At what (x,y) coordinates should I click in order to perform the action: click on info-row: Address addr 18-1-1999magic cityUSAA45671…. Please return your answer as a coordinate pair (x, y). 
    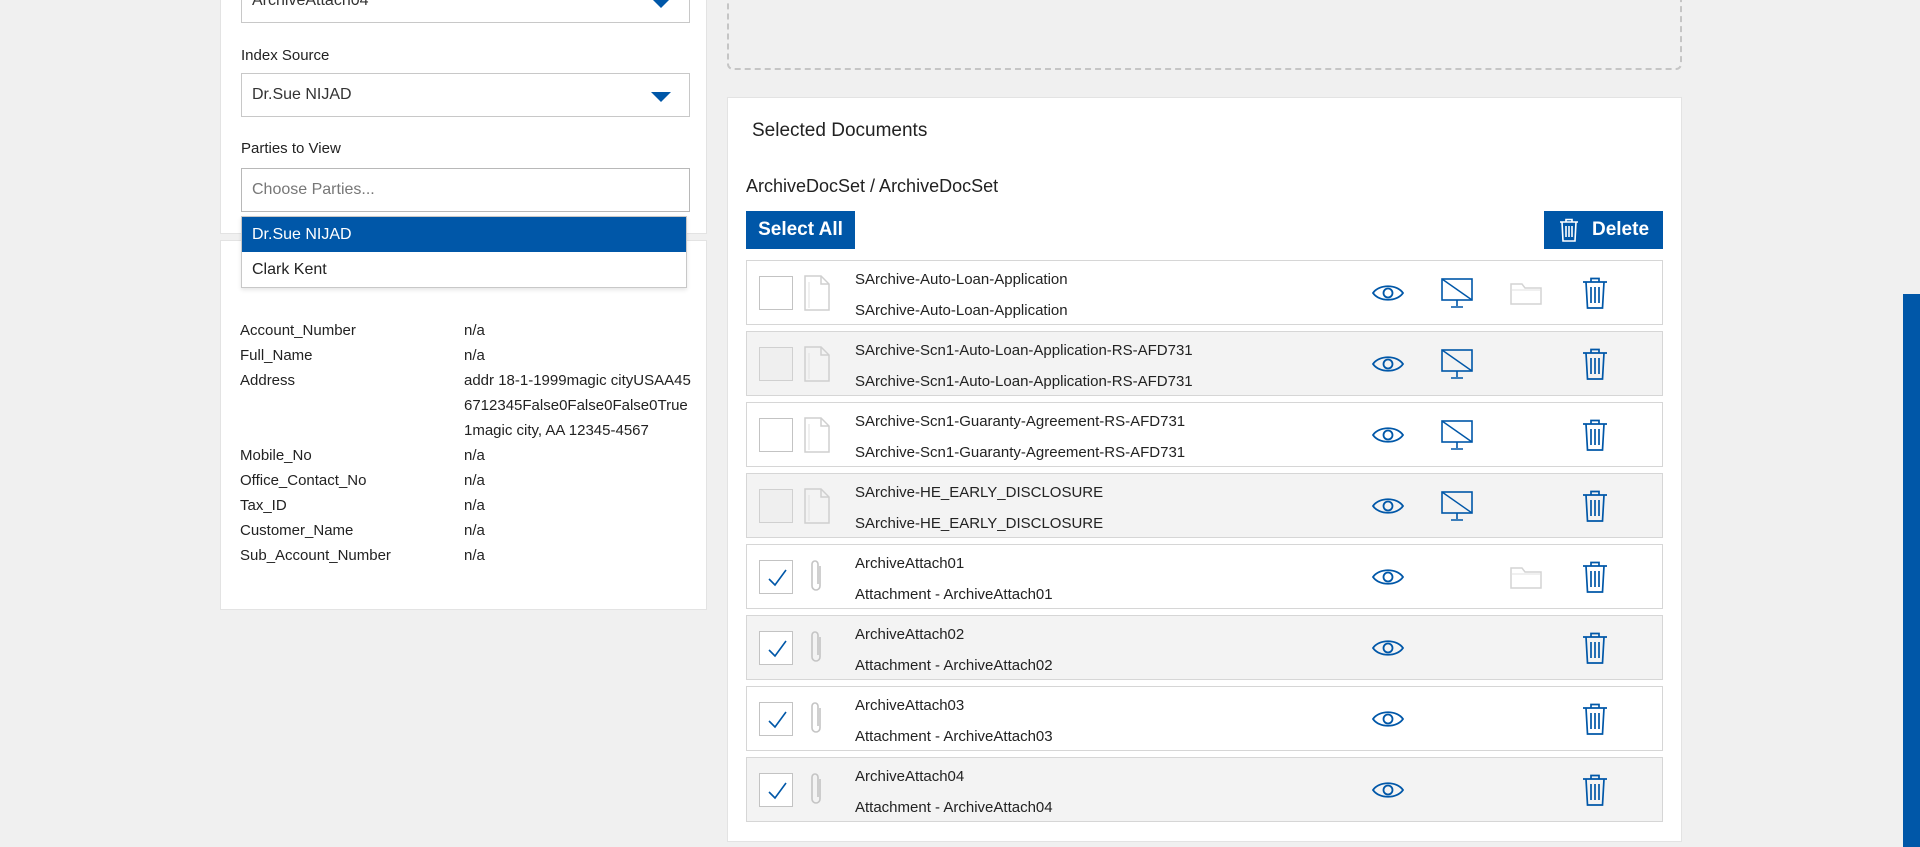
    Looking at the image, I should click on (470, 405).